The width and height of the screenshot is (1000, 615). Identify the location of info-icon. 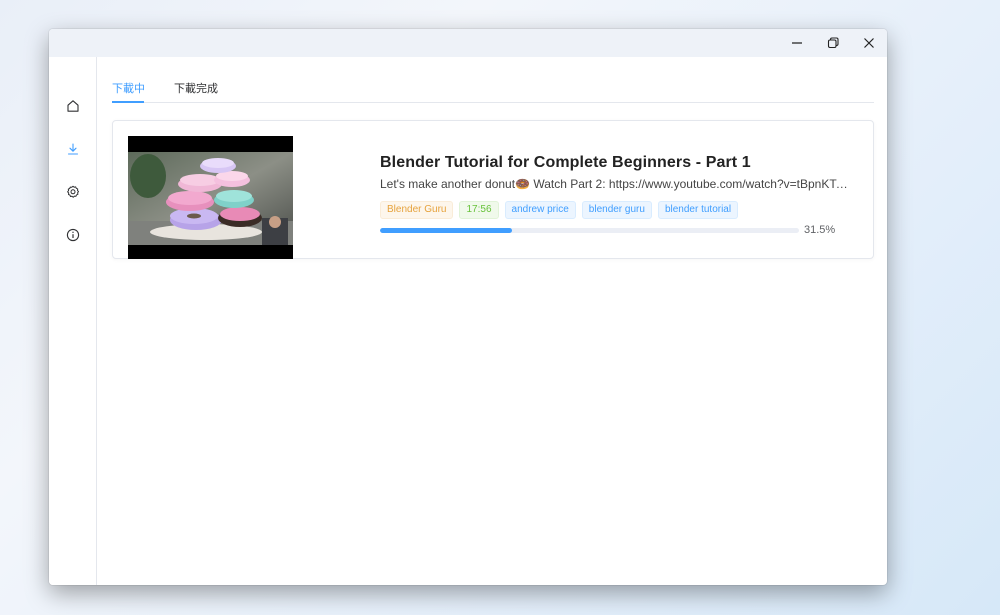
(73, 235).